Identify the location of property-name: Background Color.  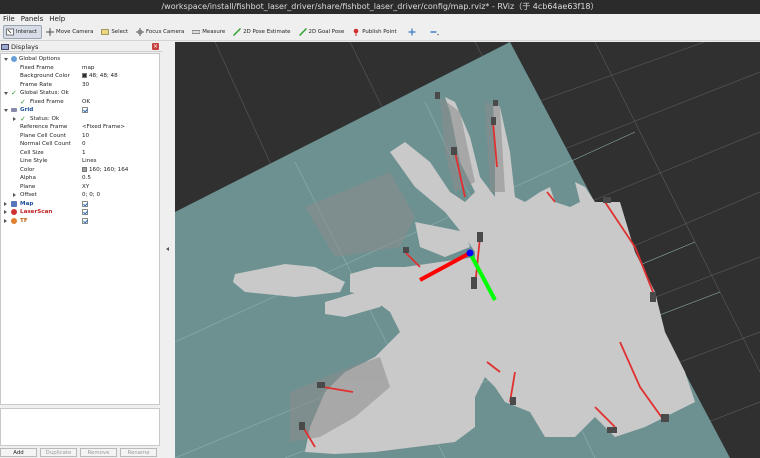
(45, 76).